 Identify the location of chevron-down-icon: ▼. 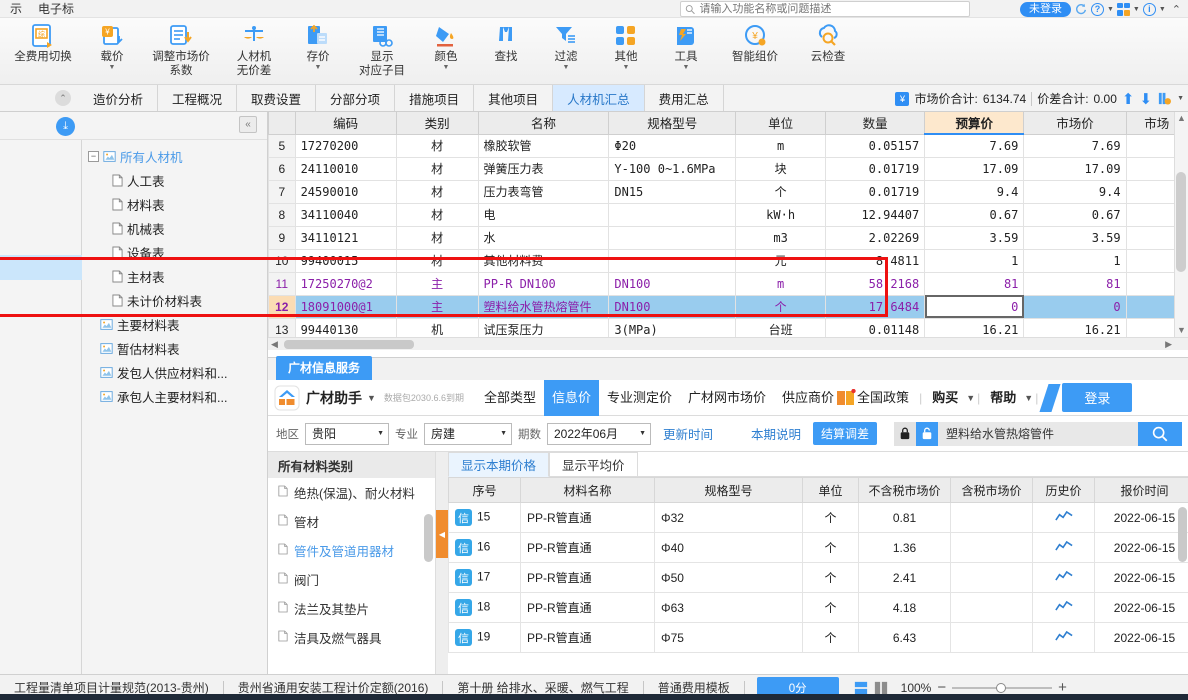
(1110, 9).